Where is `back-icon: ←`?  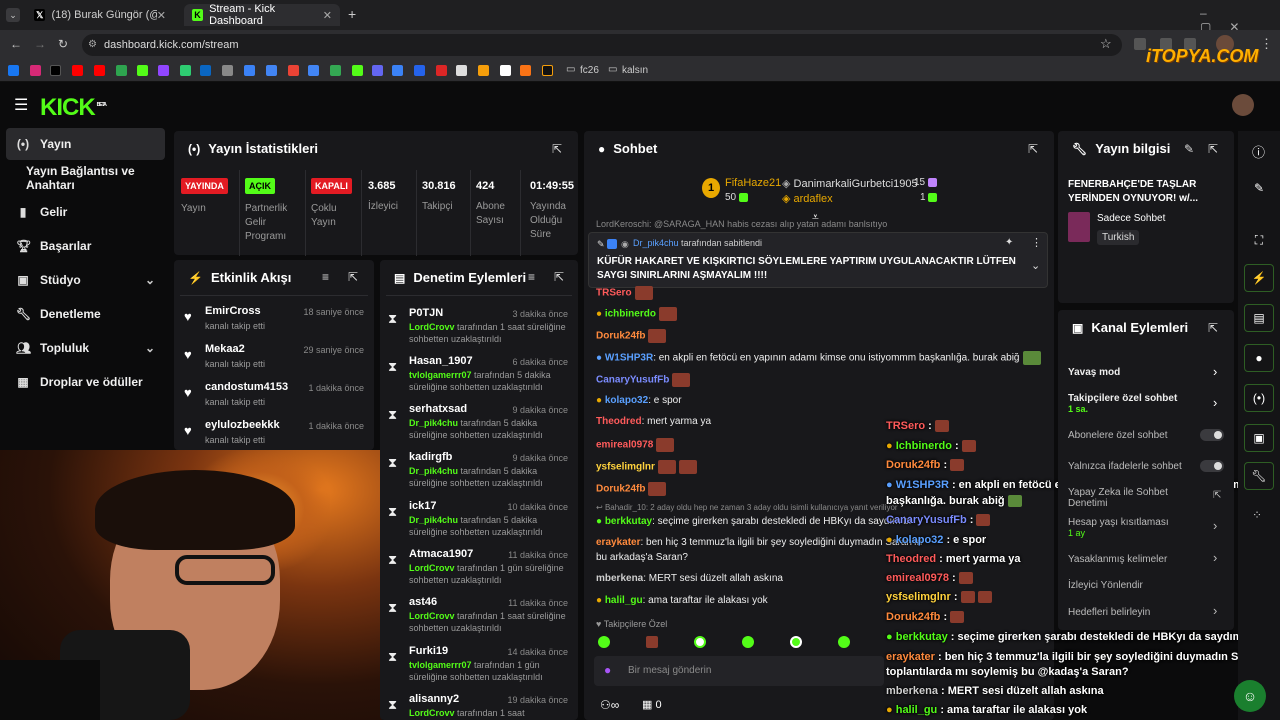
back-icon: ← is located at coordinates (16, 44).